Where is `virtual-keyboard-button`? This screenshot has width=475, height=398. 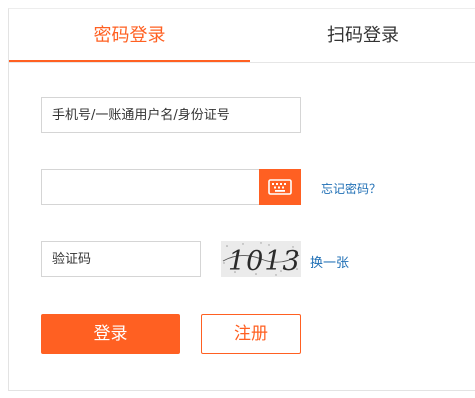 virtual-keyboard-button is located at coordinates (280, 187).